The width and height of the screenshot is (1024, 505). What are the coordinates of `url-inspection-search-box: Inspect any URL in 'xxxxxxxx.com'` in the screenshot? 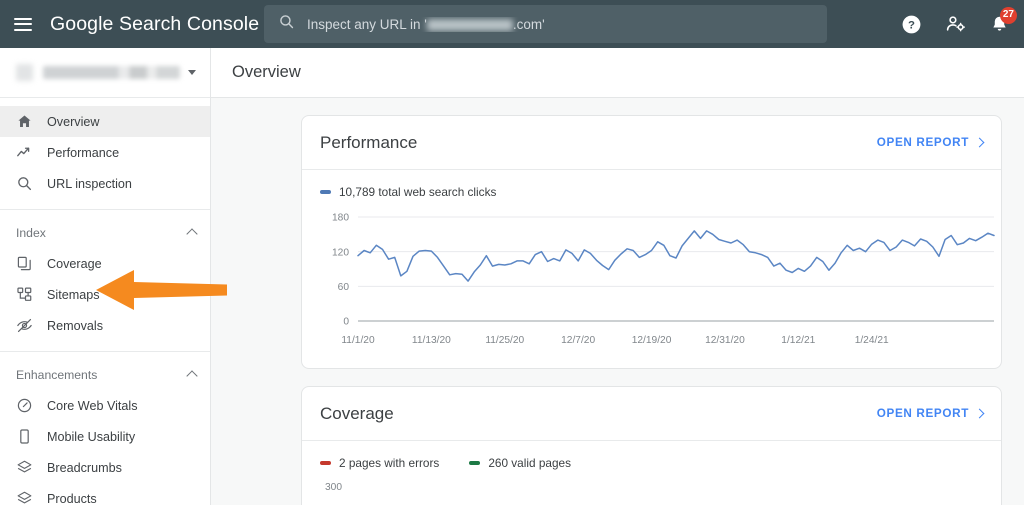 It's located at (545, 24).